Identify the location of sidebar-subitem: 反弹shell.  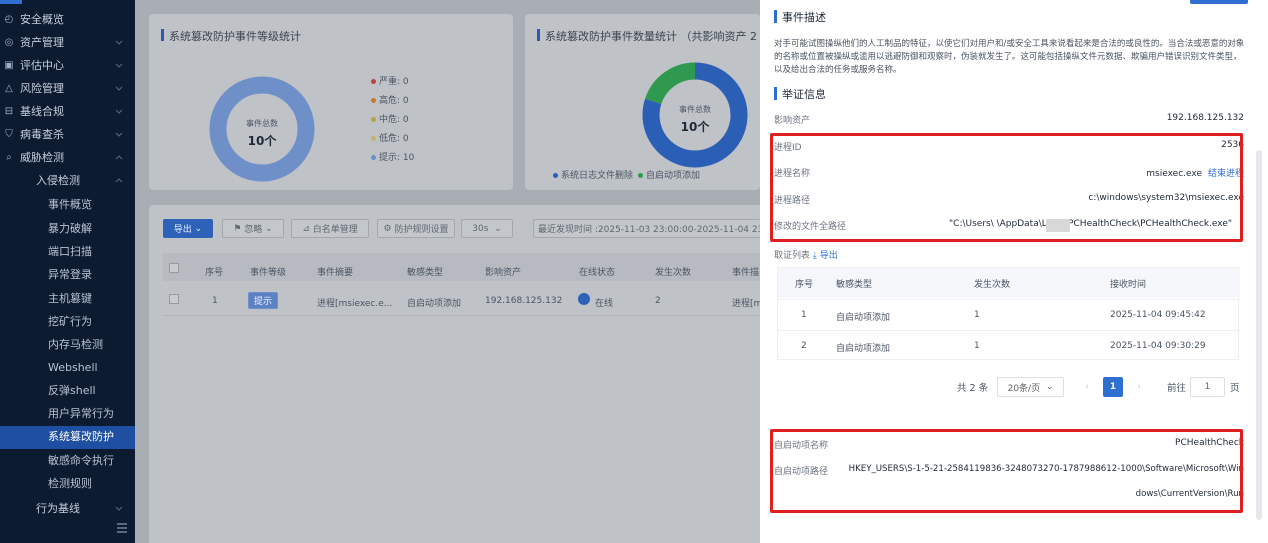
(67, 391).